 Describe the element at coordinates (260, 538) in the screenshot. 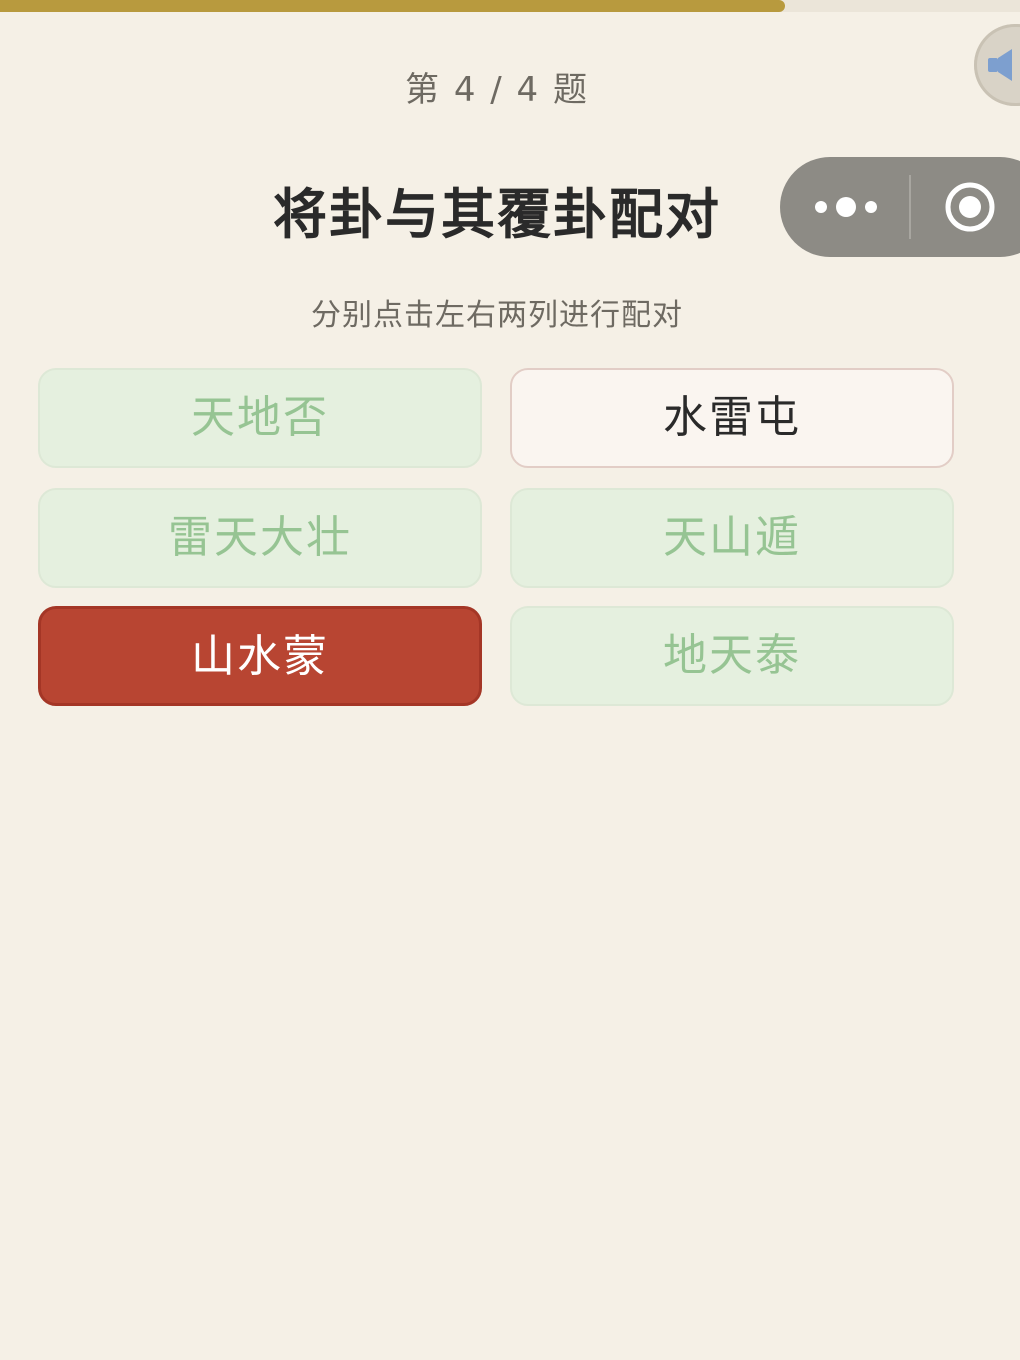

I see `left-option-2: 雷天大壮` at that location.